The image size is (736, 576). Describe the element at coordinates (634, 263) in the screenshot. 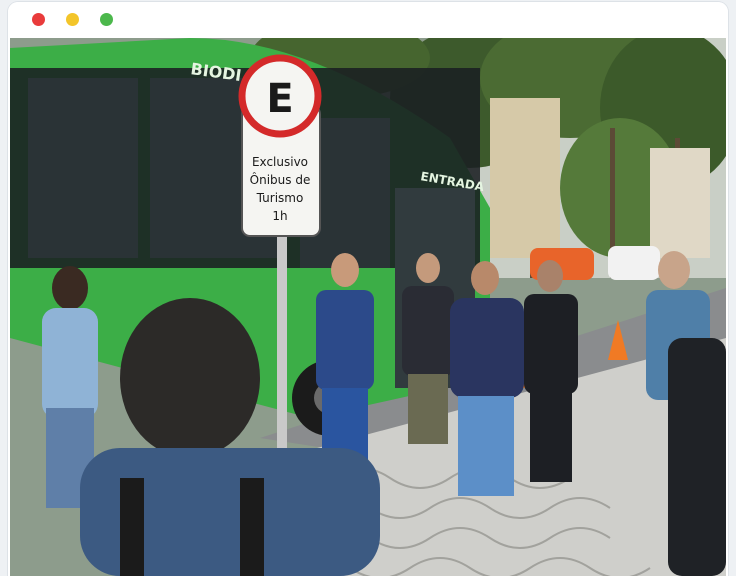

I see `white-car` at that location.